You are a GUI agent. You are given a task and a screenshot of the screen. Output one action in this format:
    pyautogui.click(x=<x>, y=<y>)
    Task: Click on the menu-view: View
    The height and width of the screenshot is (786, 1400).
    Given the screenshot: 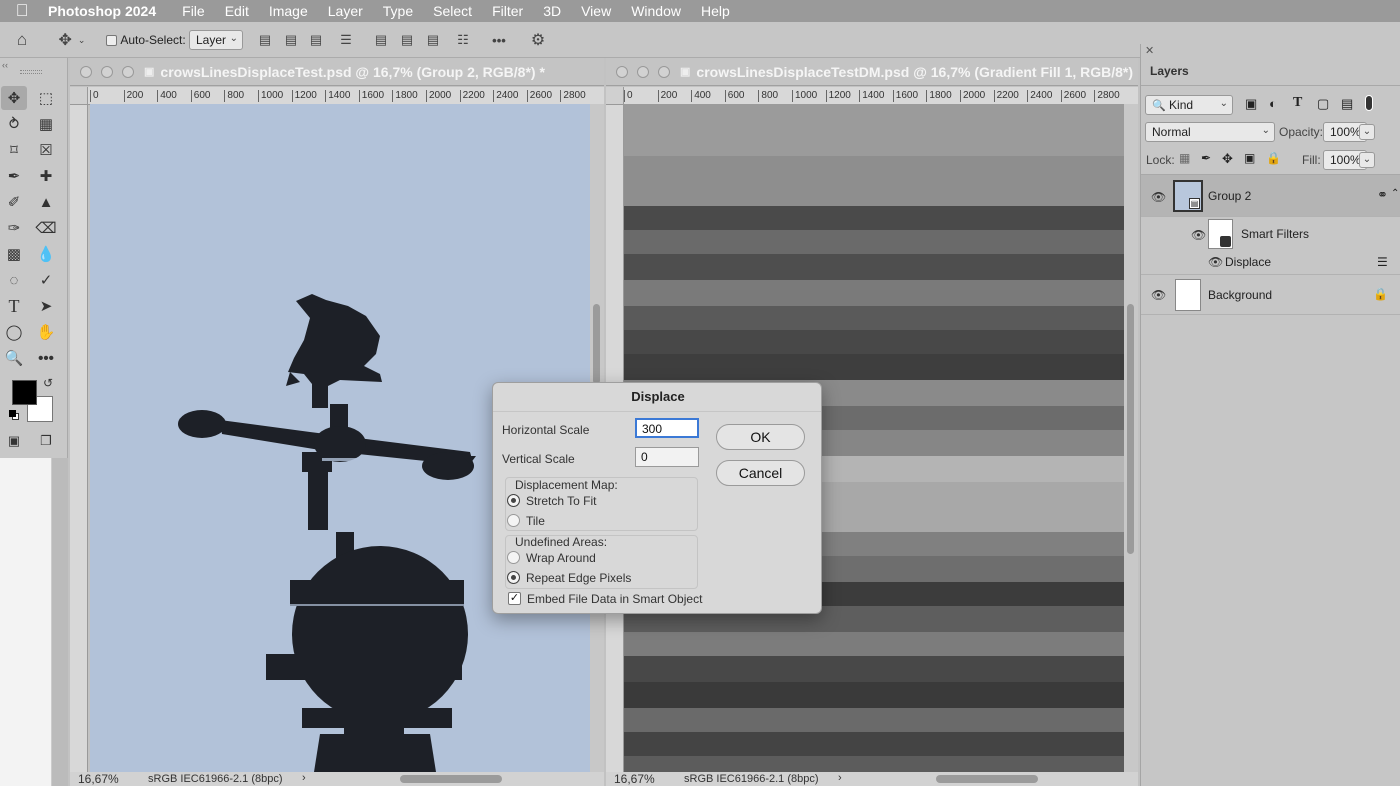 What is the action you would take?
    pyautogui.click(x=596, y=11)
    